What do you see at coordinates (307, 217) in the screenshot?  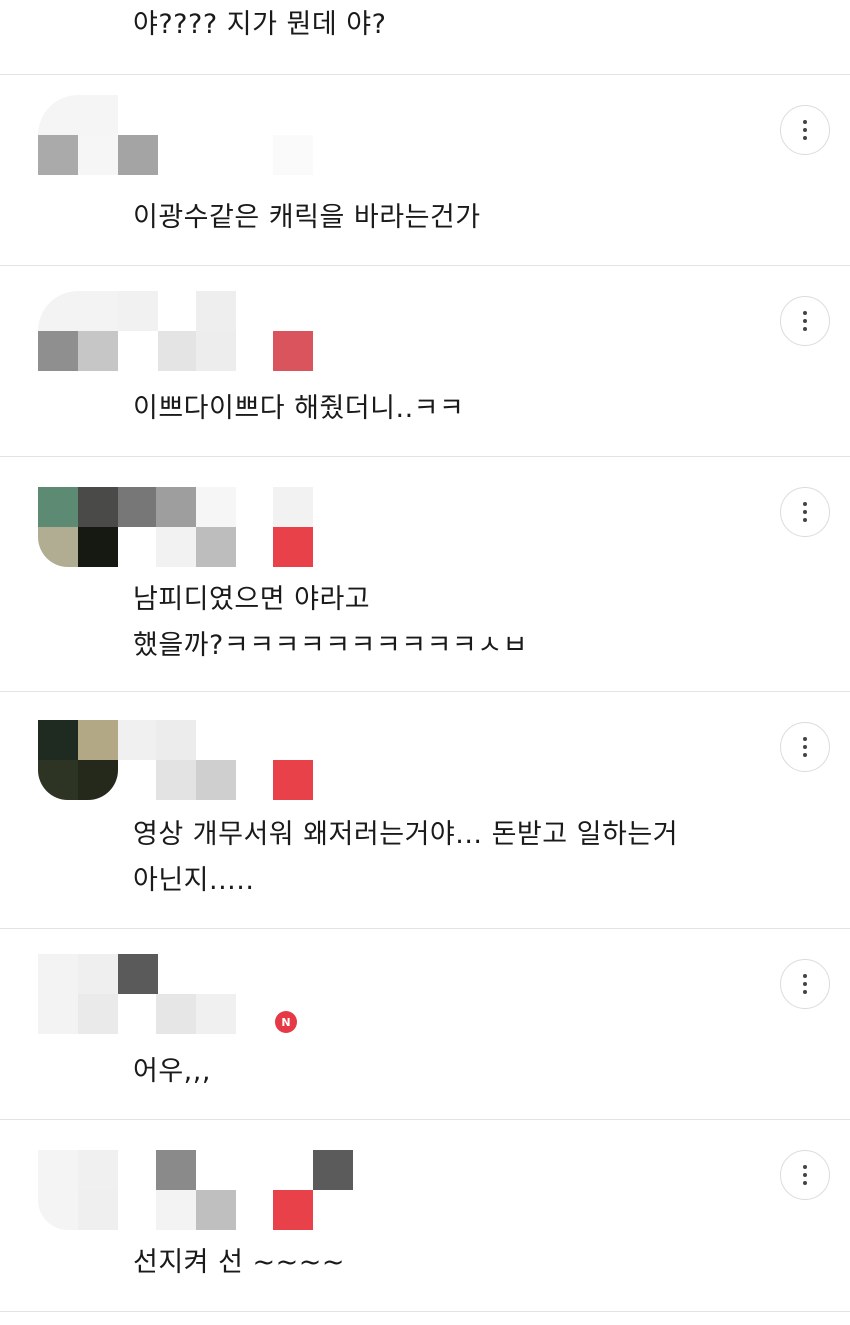 I see `comment-text: 이광수같은 캐릭을 바라는건가` at bounding box center [307, 217].